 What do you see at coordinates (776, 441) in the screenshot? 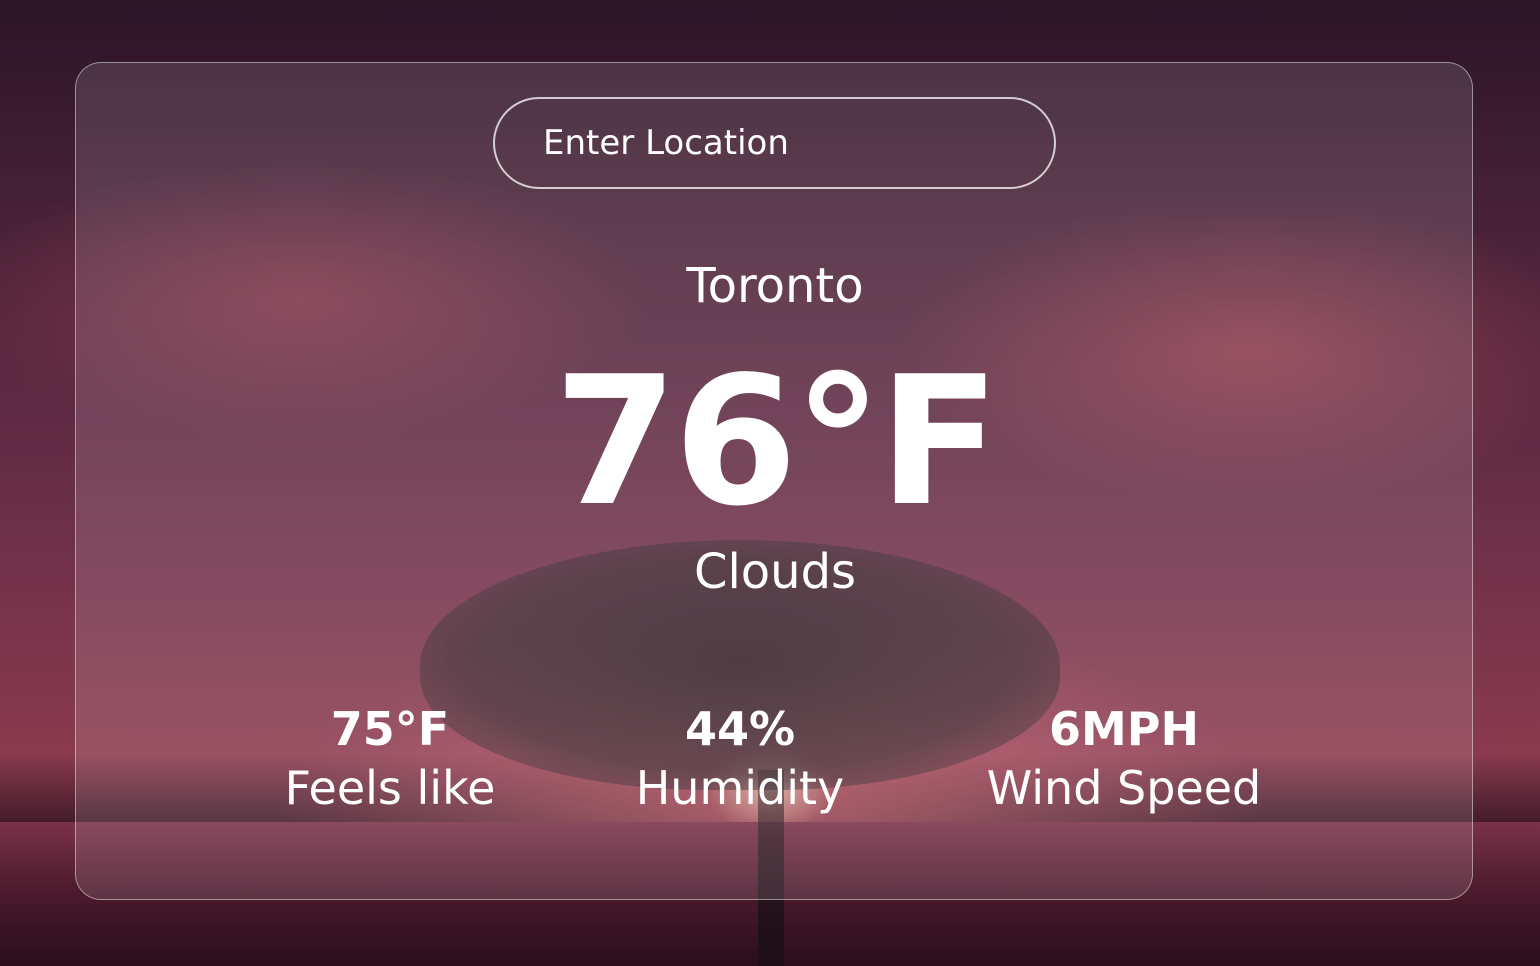
I see `current-temperature: 76°F` at bounding box center [776, 441].